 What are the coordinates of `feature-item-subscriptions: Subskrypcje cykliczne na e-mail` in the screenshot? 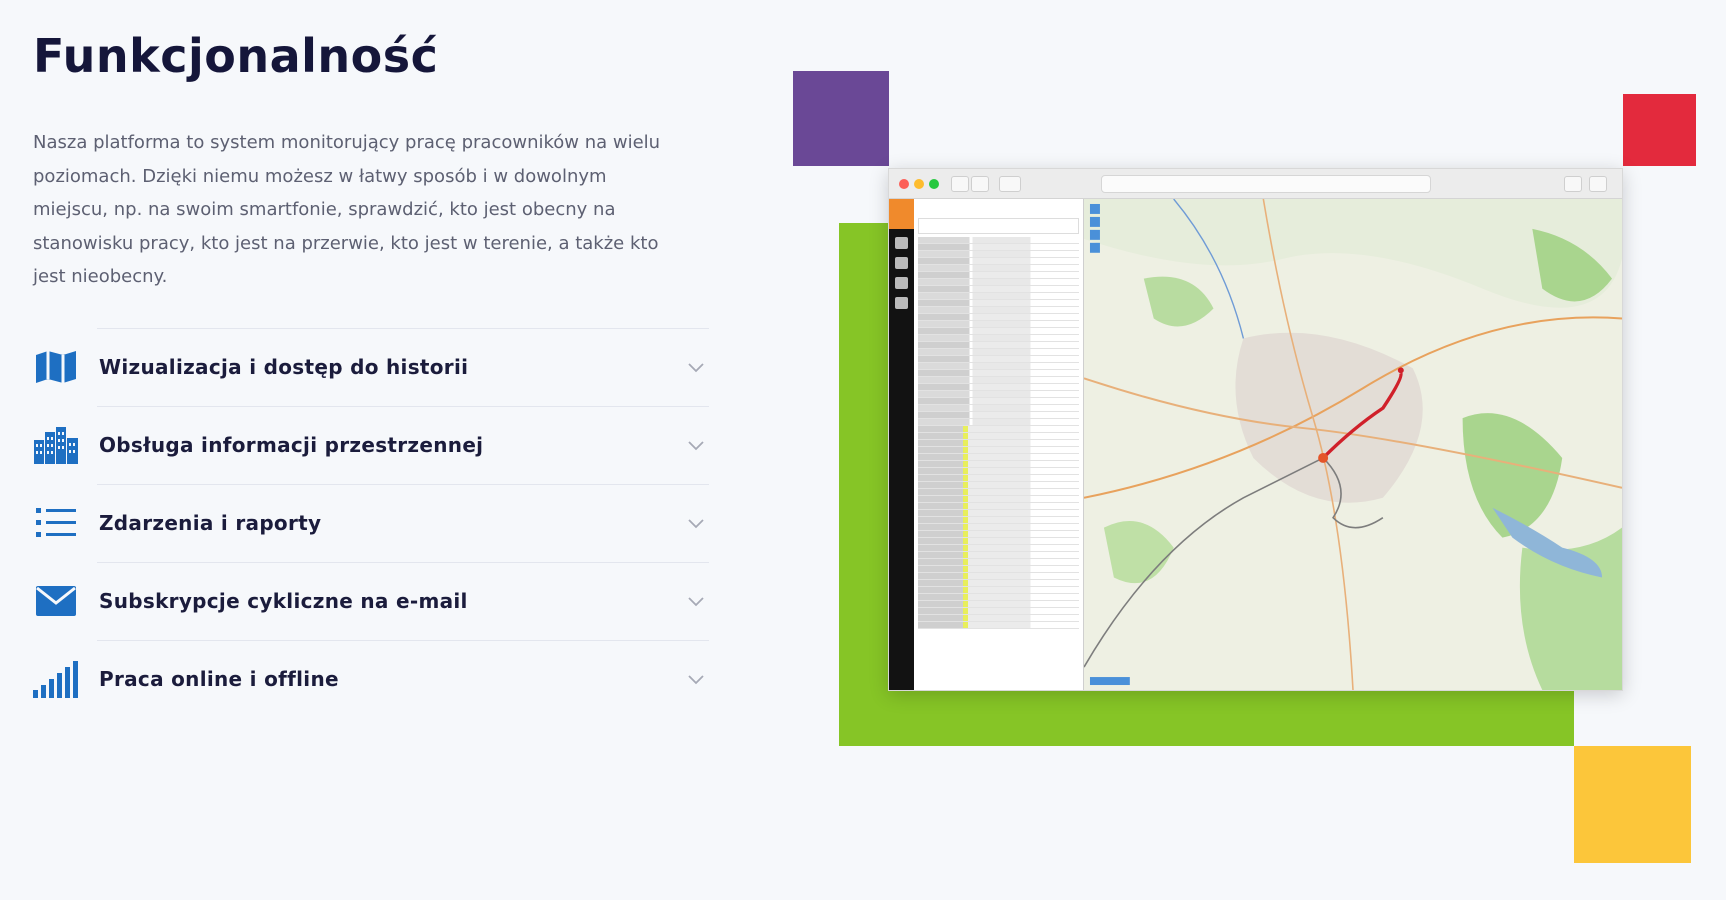 It's located at (371, 600).